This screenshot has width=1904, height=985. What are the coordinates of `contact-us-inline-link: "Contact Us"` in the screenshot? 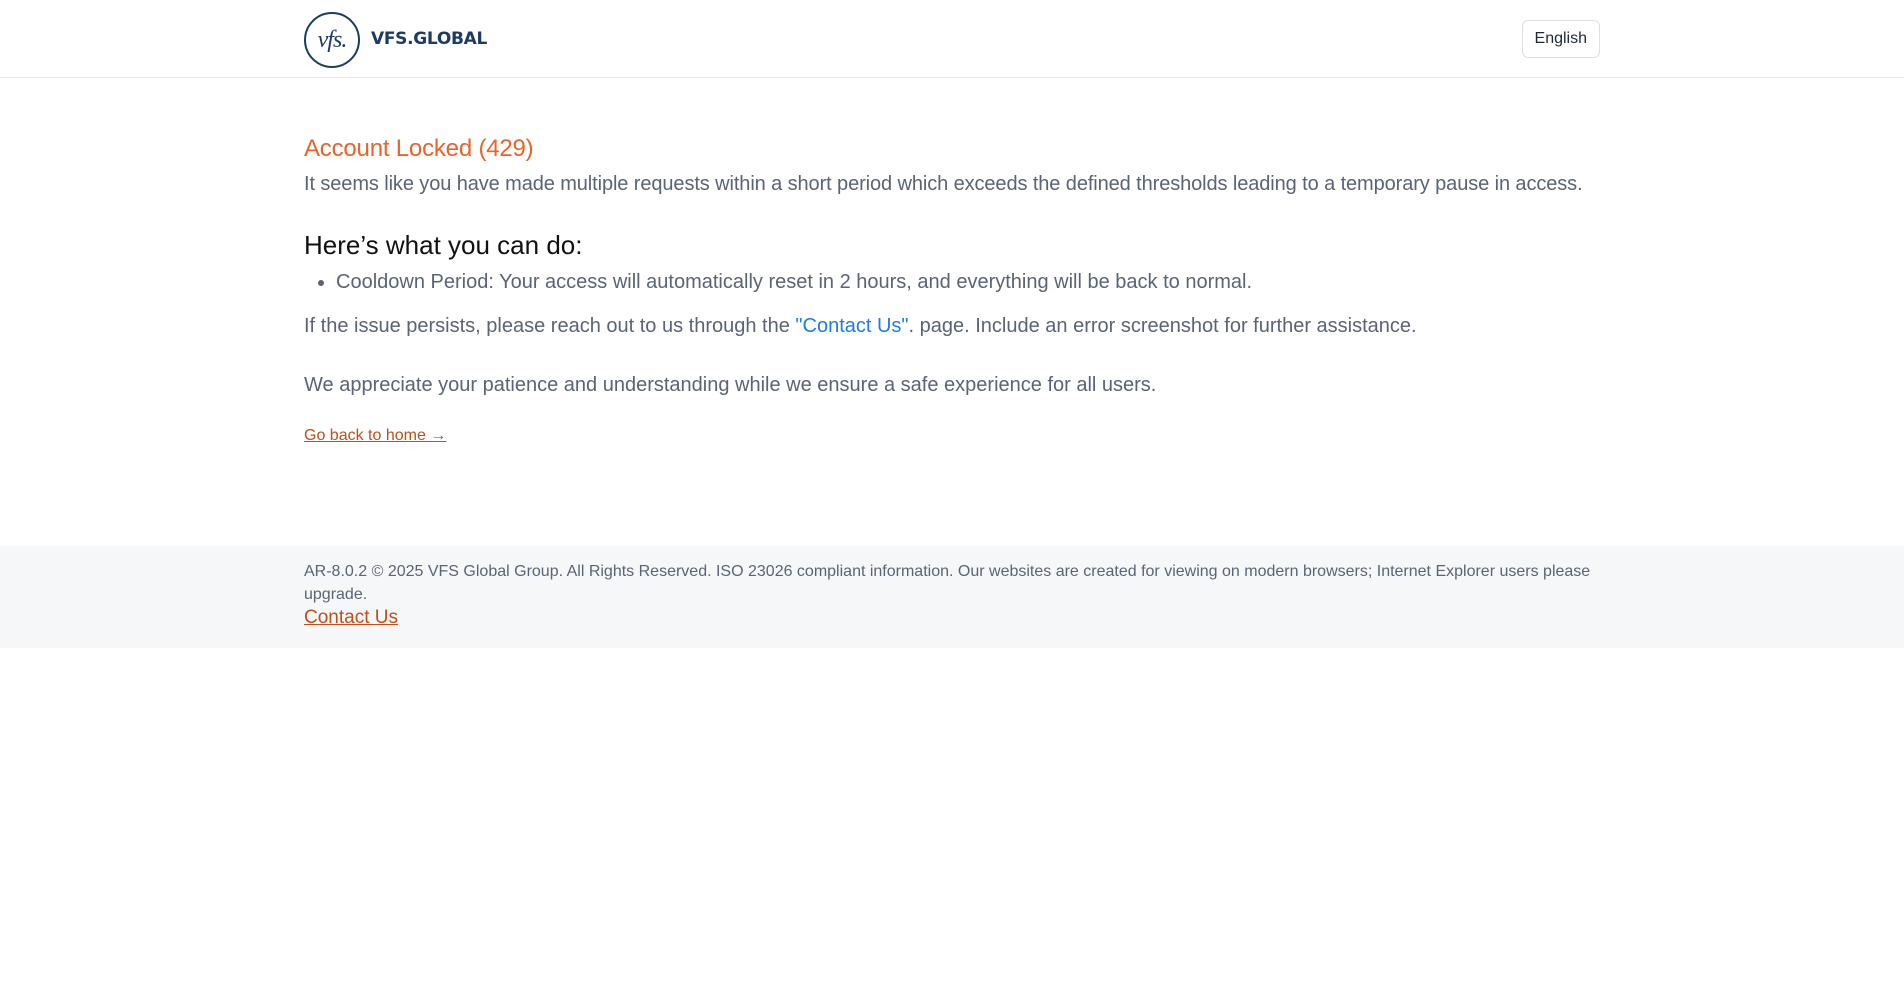 It's located at (851, 326).